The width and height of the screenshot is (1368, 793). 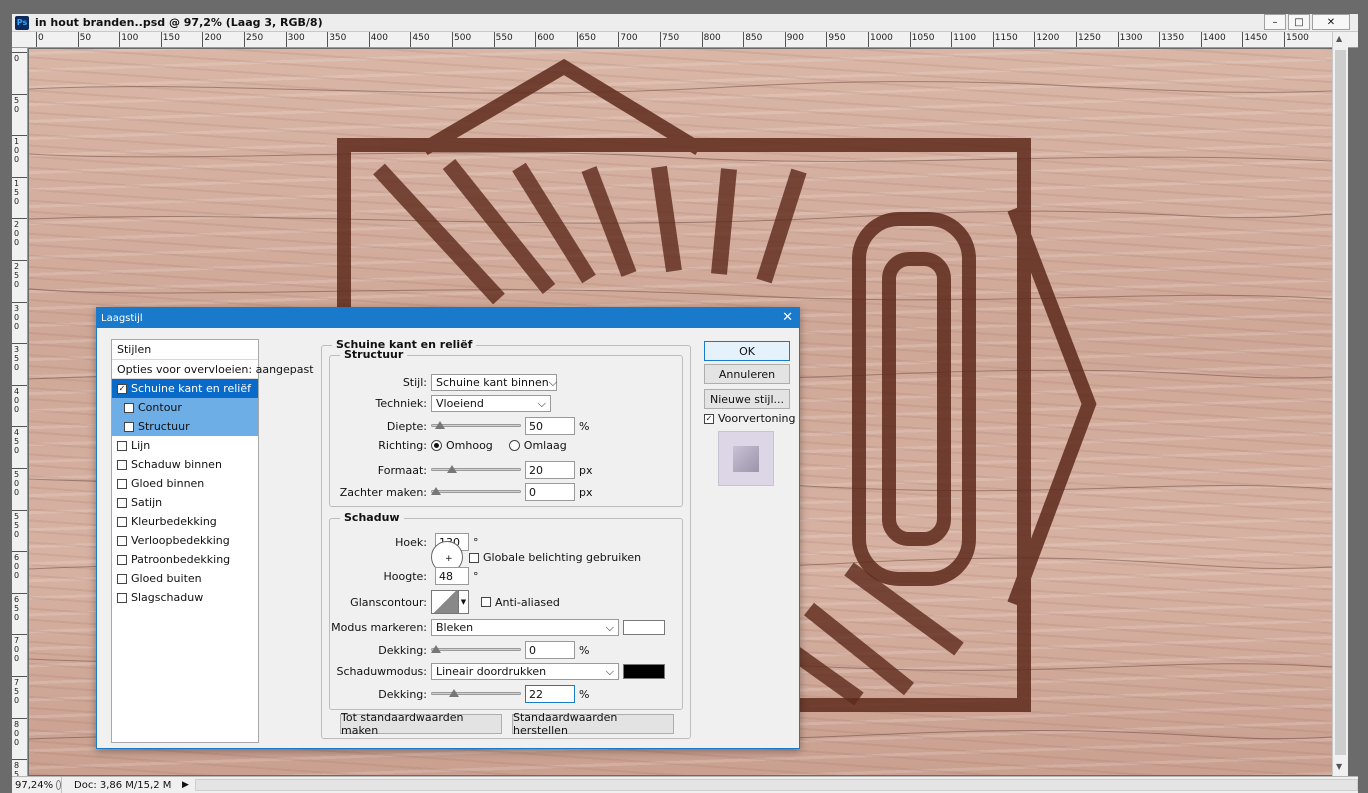 What do you see at coordinates (545, 445) in the screenshot?
I see `direction-down-label: Omlaag` at bounding box center [545, 445].